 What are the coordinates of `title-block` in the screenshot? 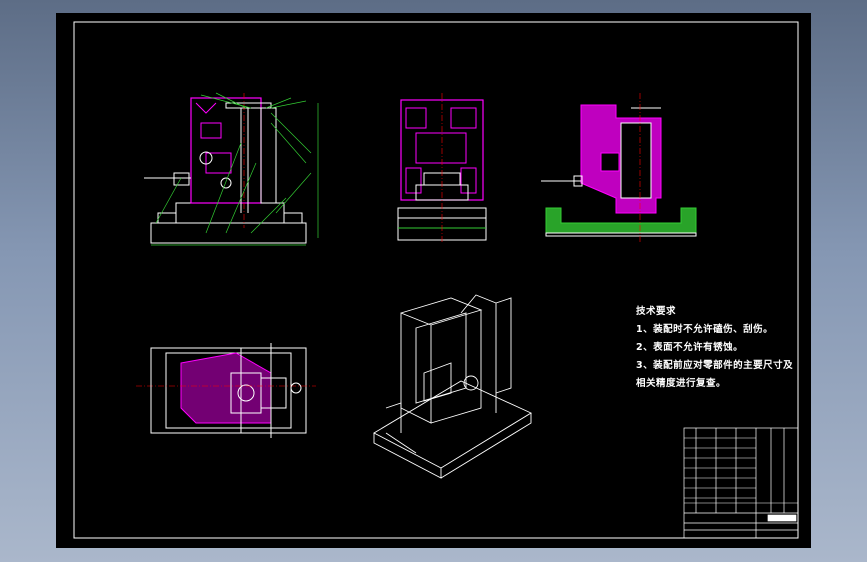 It's located at (741, 483).